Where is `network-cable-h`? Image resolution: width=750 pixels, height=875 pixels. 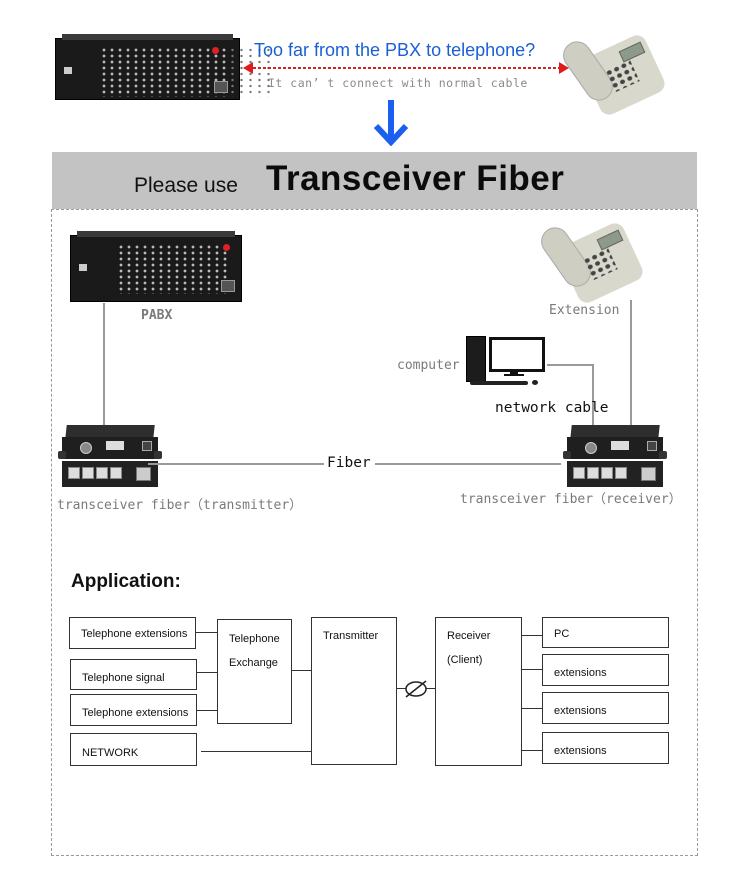
network-cable-h is located at coordinates (570, 365).